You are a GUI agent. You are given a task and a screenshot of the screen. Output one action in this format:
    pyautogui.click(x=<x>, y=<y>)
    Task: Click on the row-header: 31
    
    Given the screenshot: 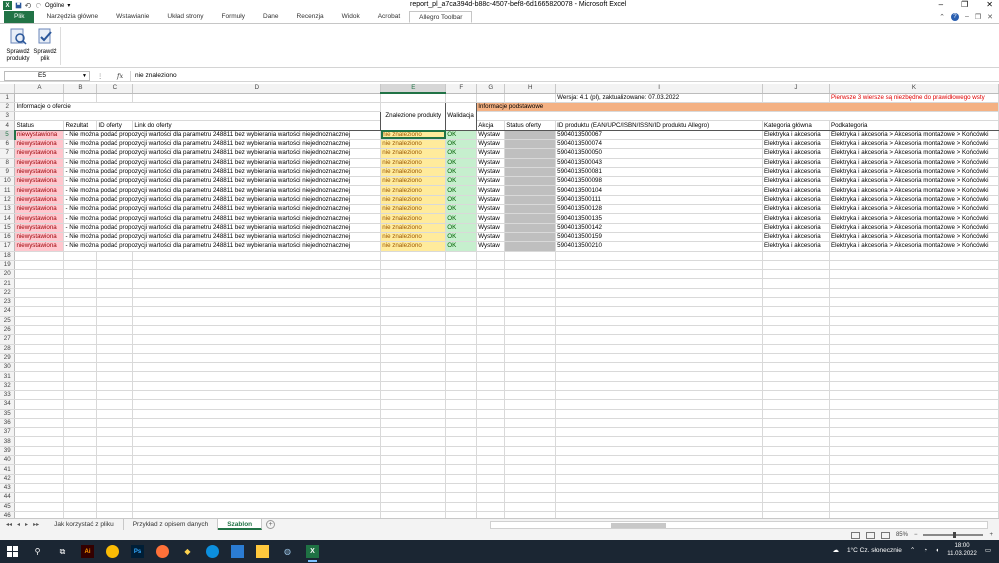 What is the action you would take?
    pyautogui.click(x=8, y=376)
    